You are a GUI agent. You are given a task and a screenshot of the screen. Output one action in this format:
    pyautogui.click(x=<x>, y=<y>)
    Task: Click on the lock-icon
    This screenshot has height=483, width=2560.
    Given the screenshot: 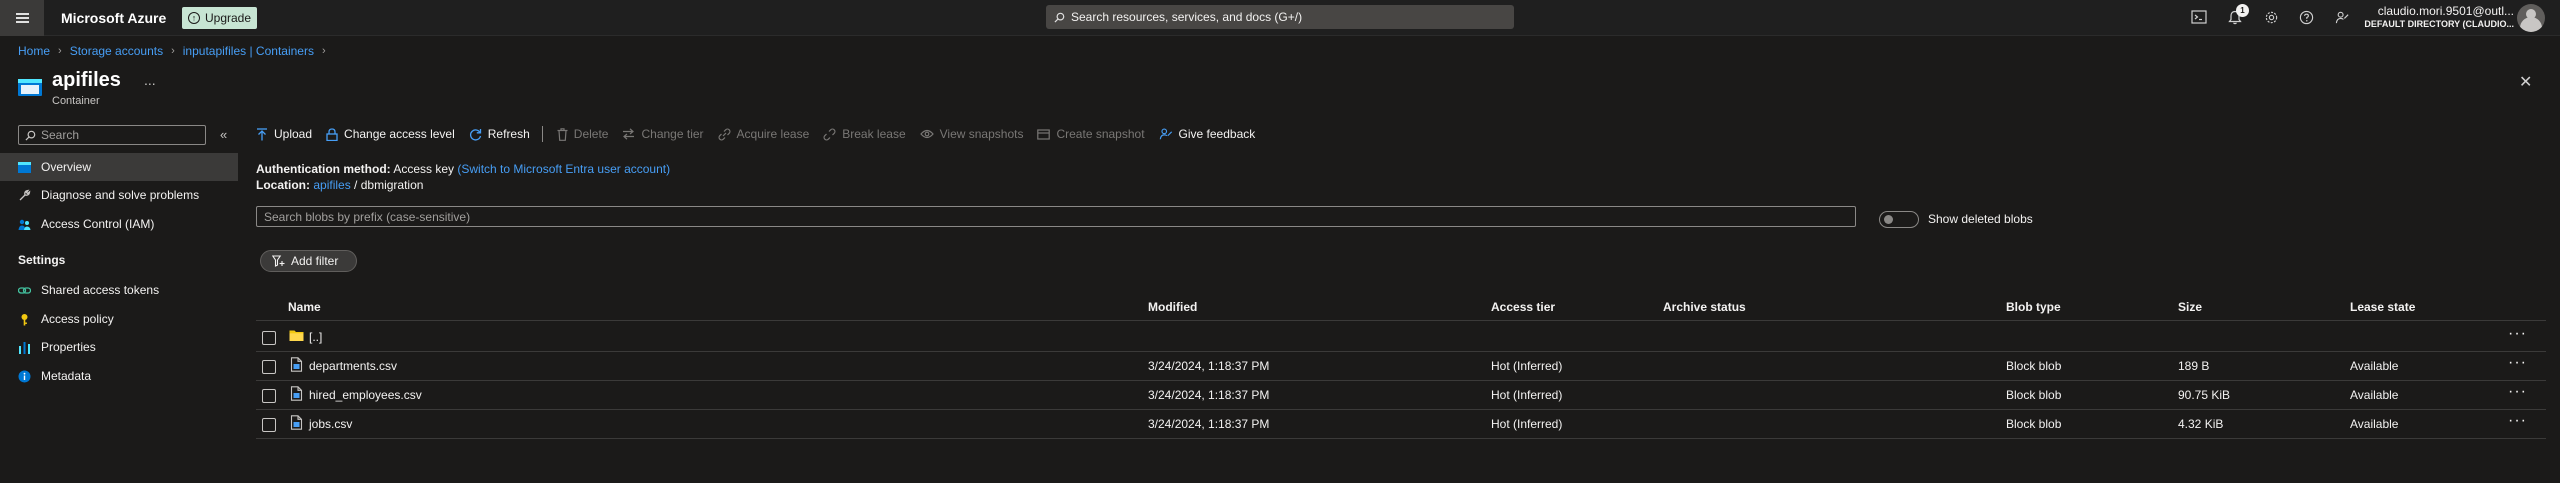 What is the action you would take?
    pyautogui.click(x=332, y=134)
    